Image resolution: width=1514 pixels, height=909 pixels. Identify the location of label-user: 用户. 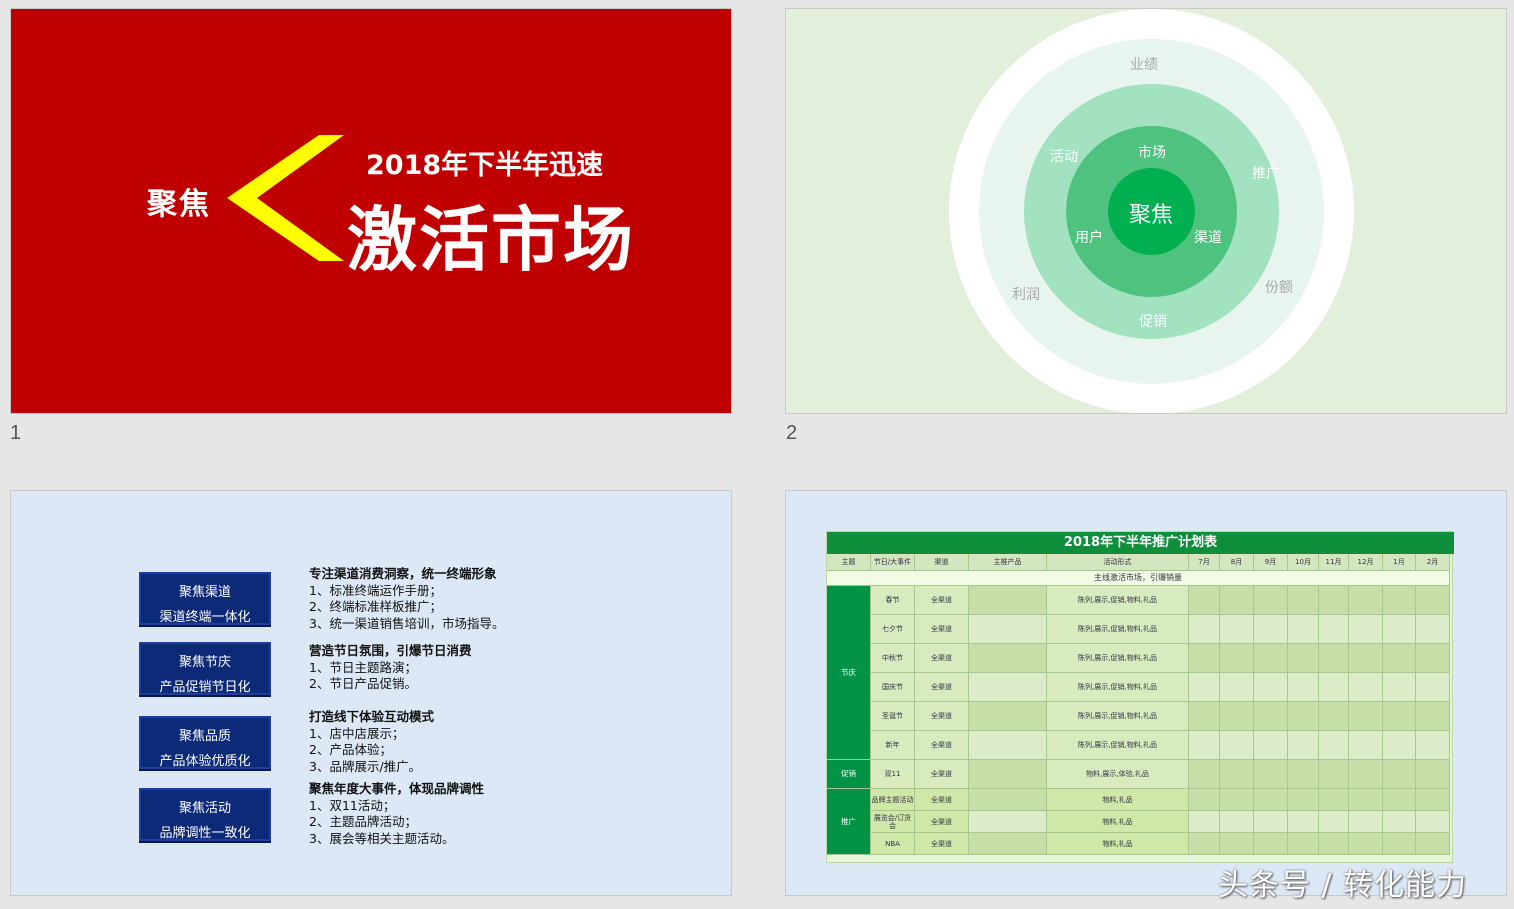
(1089, 238).